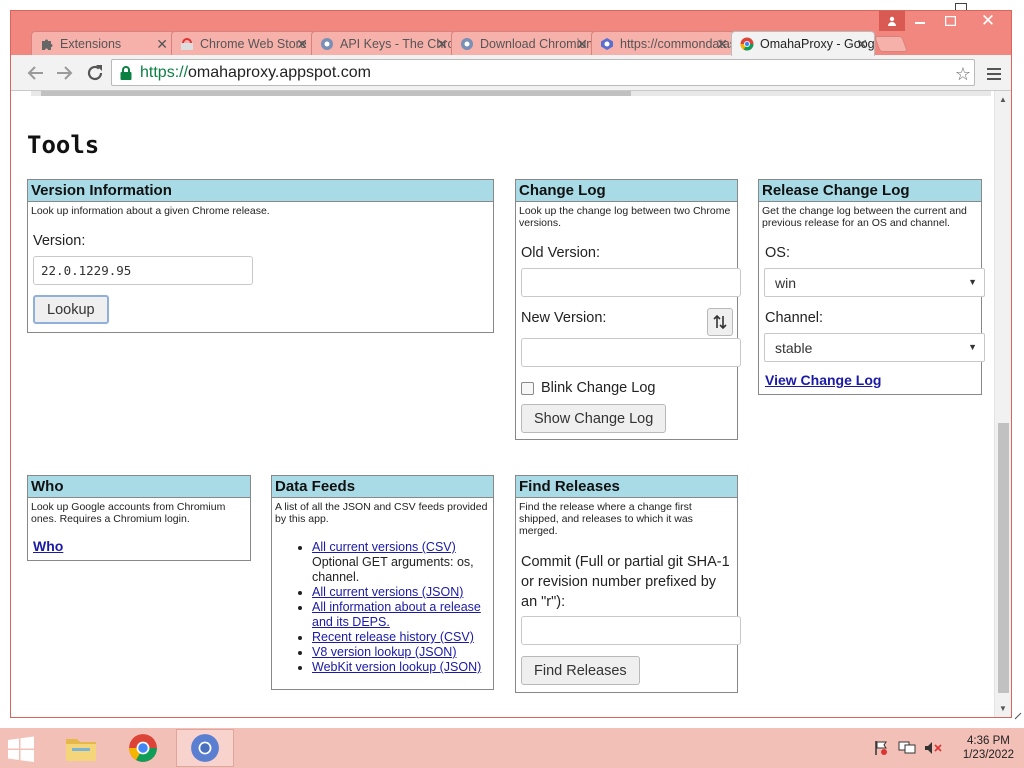  Describe the element at coordinates (384, 547) in the screenshot. I see `feed-link: All current versions (CSV)` at that location.